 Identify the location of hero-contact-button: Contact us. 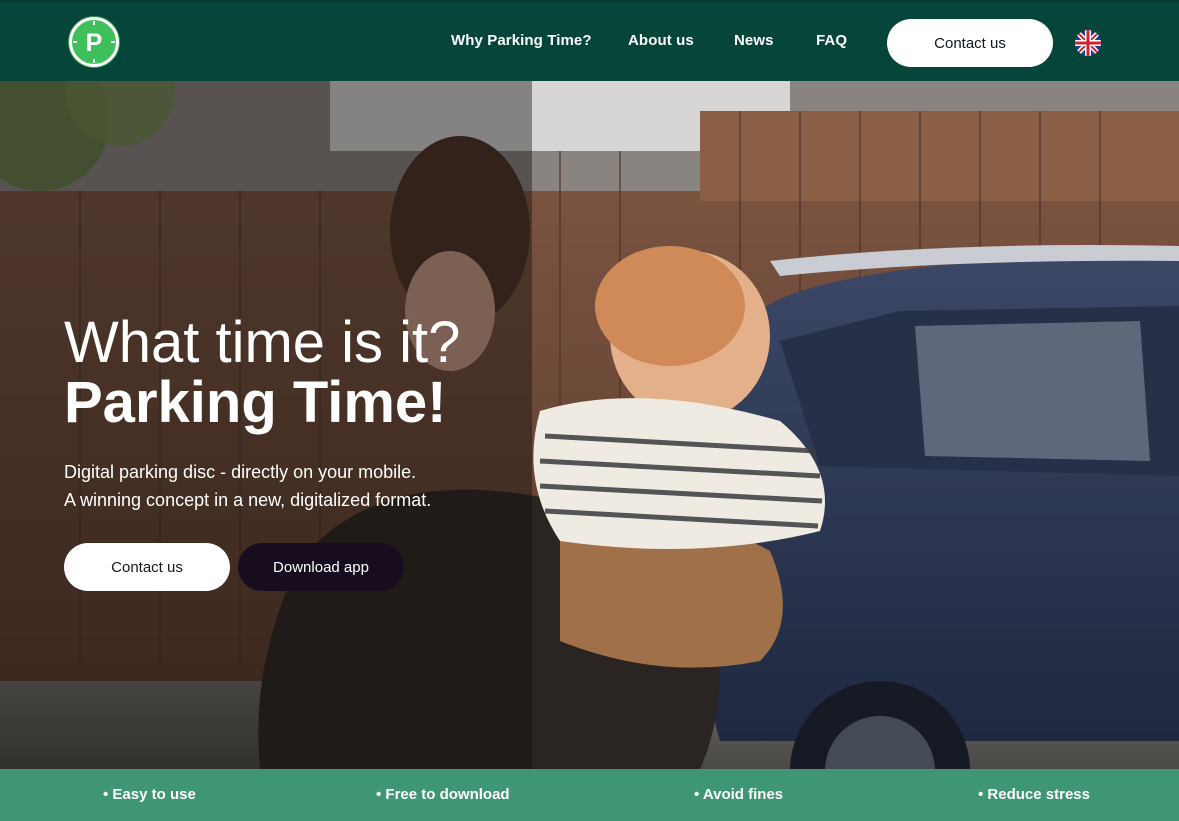
(147, 567).